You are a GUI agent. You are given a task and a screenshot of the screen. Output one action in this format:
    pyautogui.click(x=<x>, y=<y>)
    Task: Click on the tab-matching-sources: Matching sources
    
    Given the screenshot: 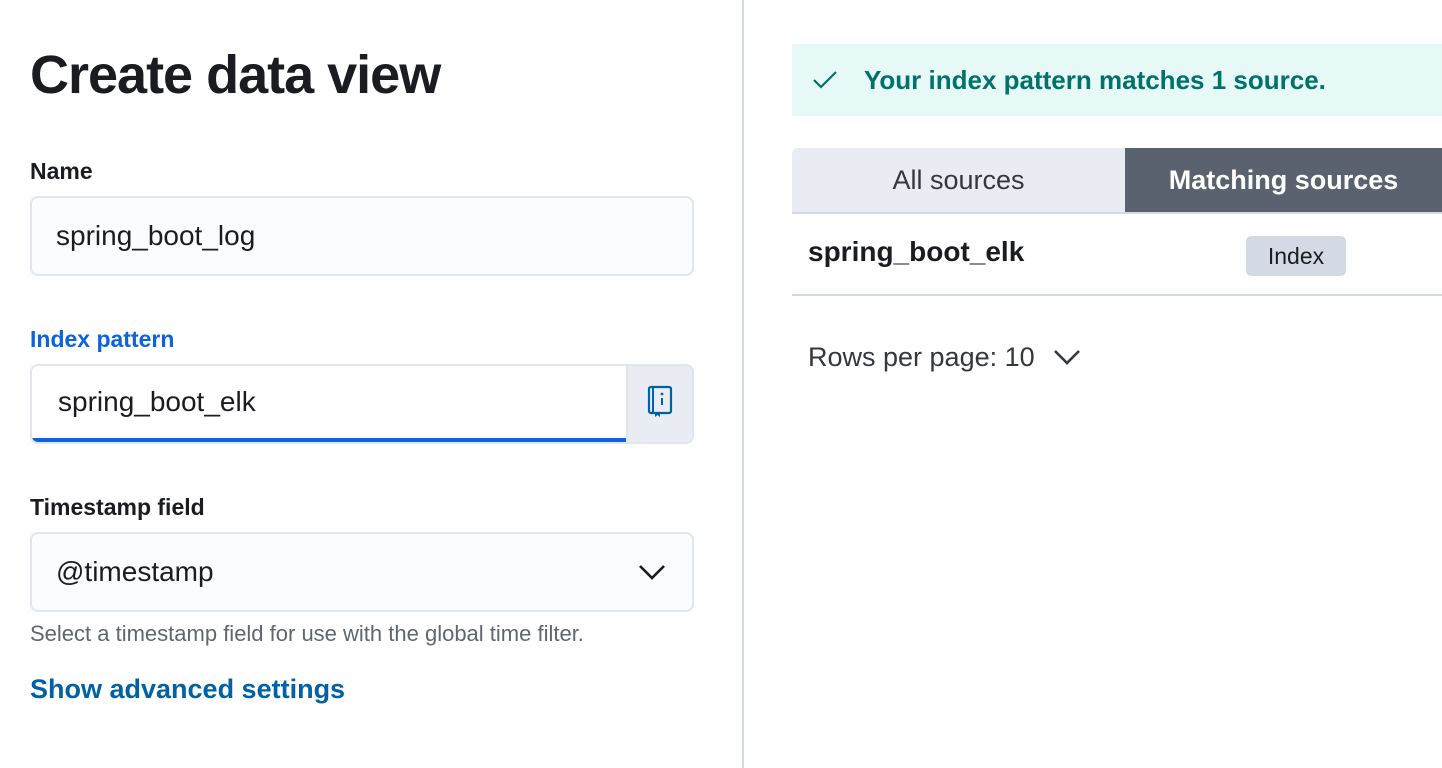 What is the action you would take?
    pyautogui.click(x=1283, y=180)
    